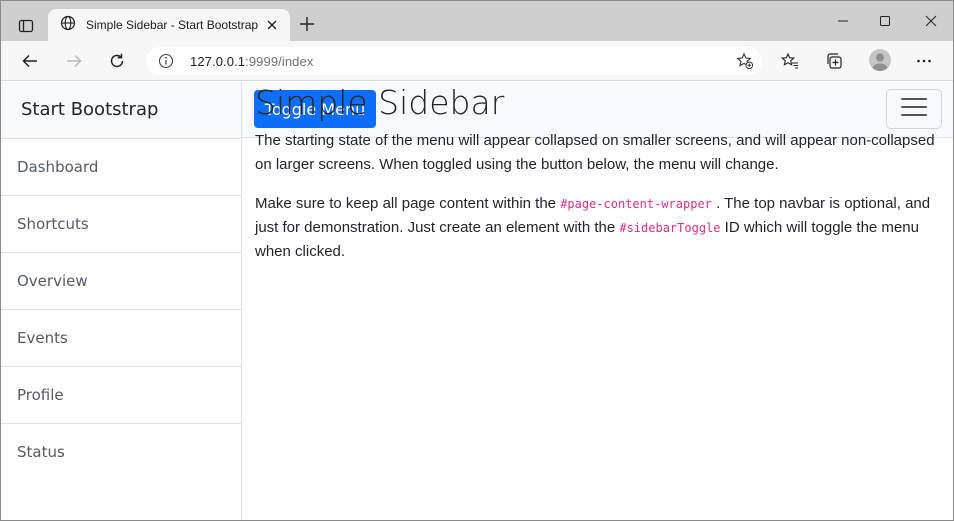 This screenshot has height=521, width=954. What do you see at coordinates (924, 61) in the screenshot?
I see `more-icon` at bounding box center [924, 61].